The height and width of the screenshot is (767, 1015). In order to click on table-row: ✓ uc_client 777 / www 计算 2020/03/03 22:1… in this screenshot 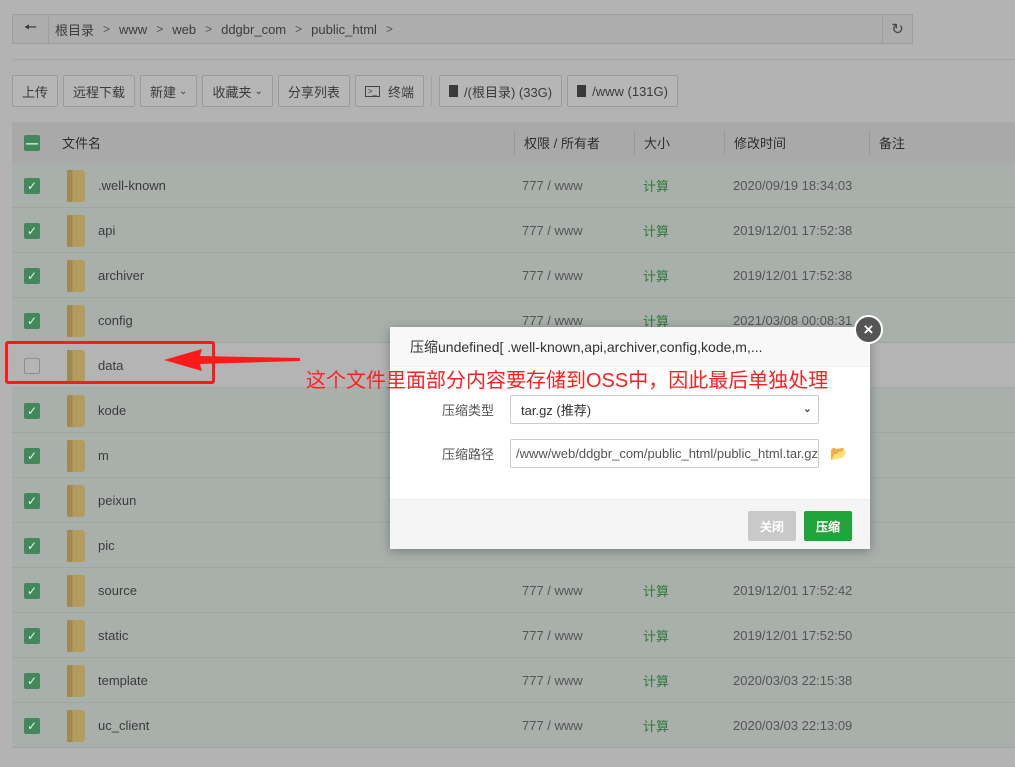, I will do `click(513, 725)`.